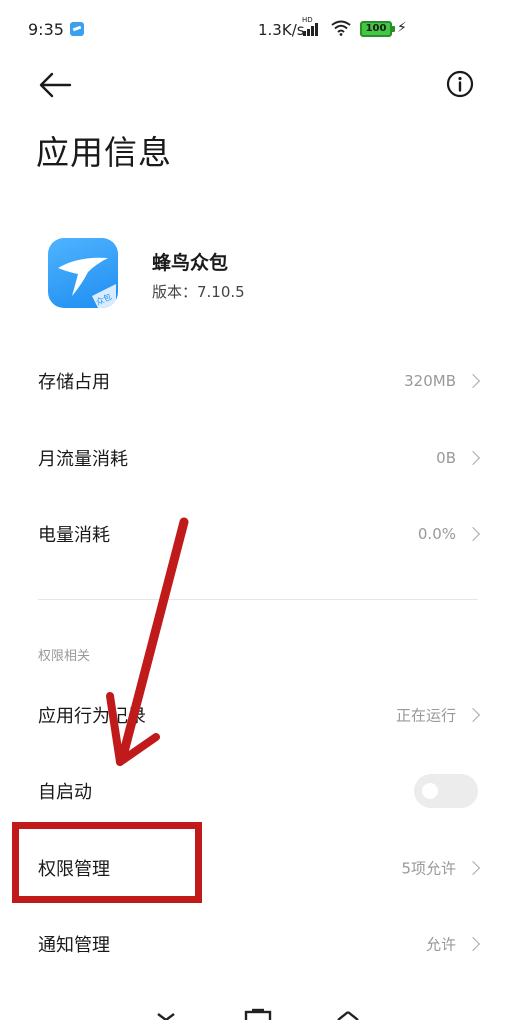 This screenshot has height=1020, width=516. Describe the element at coordinates (258, 381) in the screenshot. I see `row-storage: 存储占用 320MB` at that location.